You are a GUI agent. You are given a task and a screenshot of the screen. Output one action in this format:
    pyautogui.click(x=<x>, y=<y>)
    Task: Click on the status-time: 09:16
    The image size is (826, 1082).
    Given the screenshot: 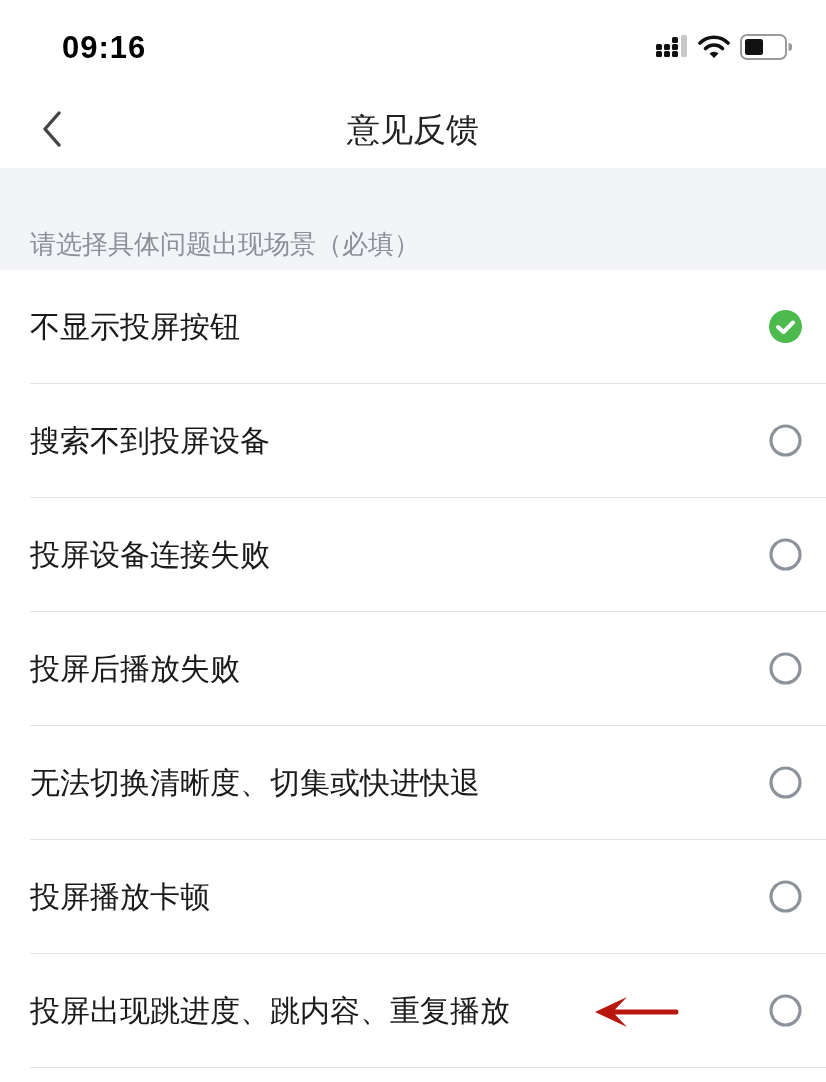 What is the action you would take?
    pyautogui.click(x=104, y=47)
    